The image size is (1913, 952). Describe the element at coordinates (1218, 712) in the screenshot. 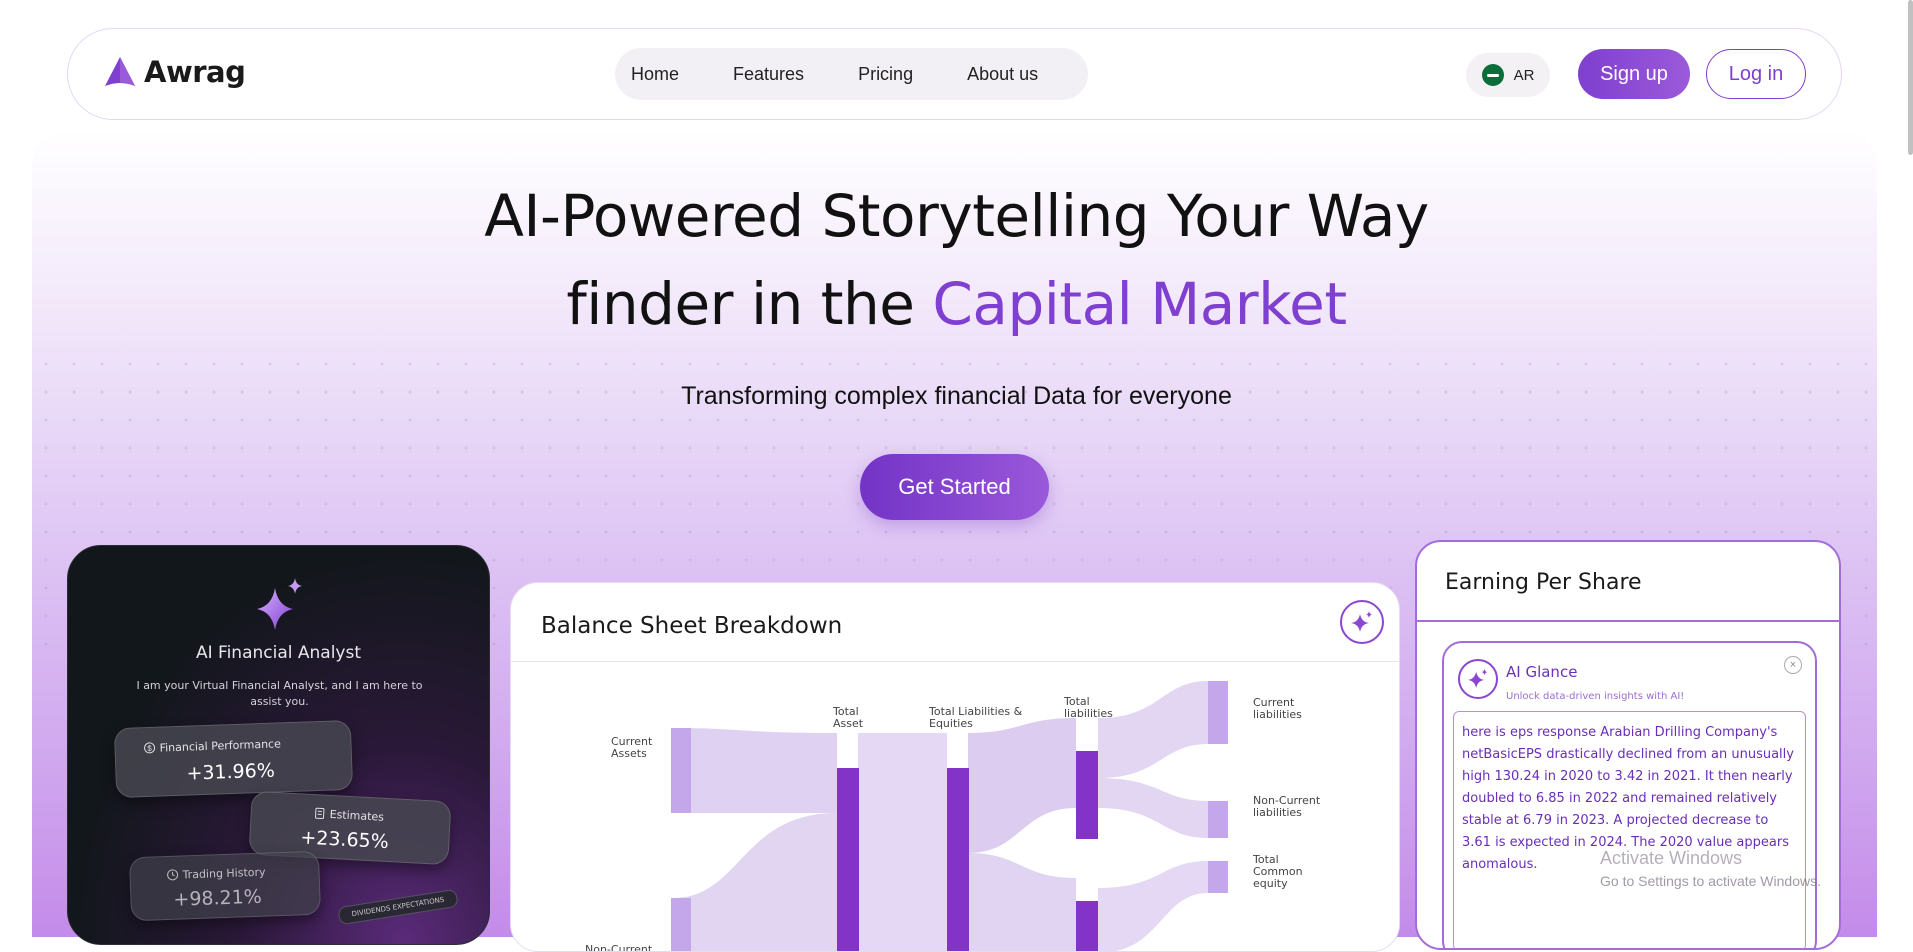

I see `node-current-liabilities` at that location.